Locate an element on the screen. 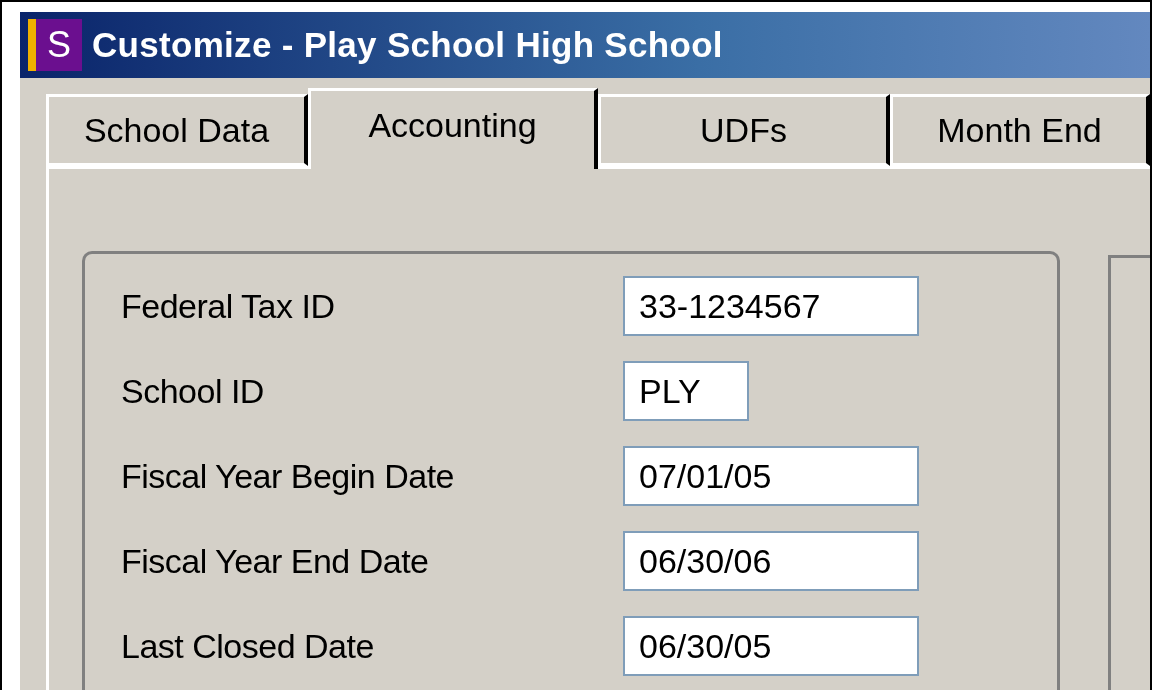 The width and height of the screenshot is (1152, 690). window-title: Customize - Play School High School is located at coordinates (407, 45).